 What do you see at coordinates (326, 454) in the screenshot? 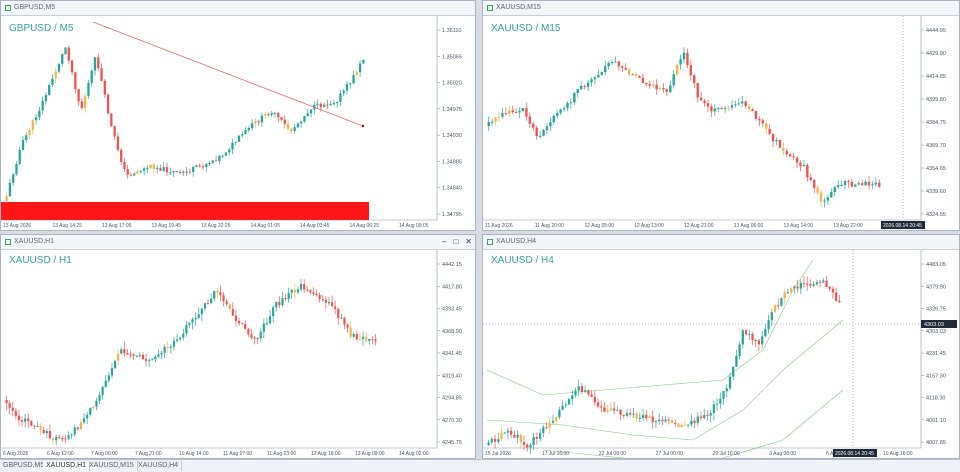
I see `time-tick-label: 12 Aug 16:00` at bounding box center [326, 454].